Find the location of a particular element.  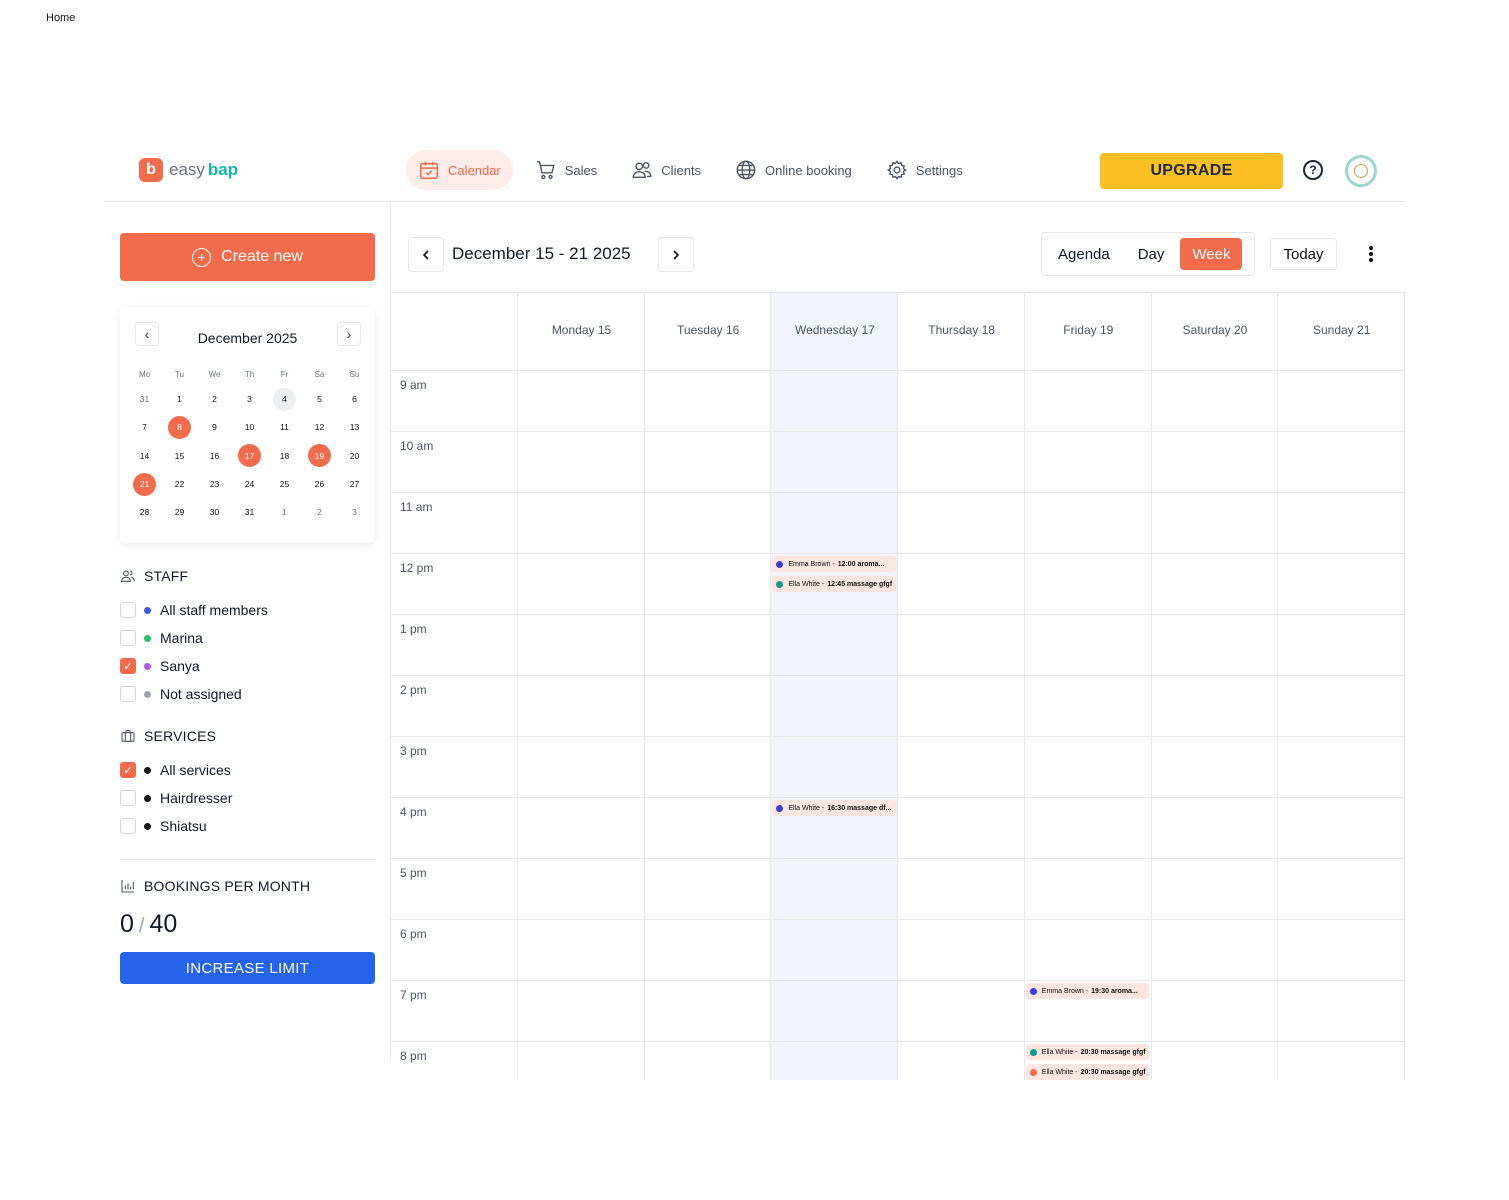

nav-settings: Settings is located at coordinates (924, 170).